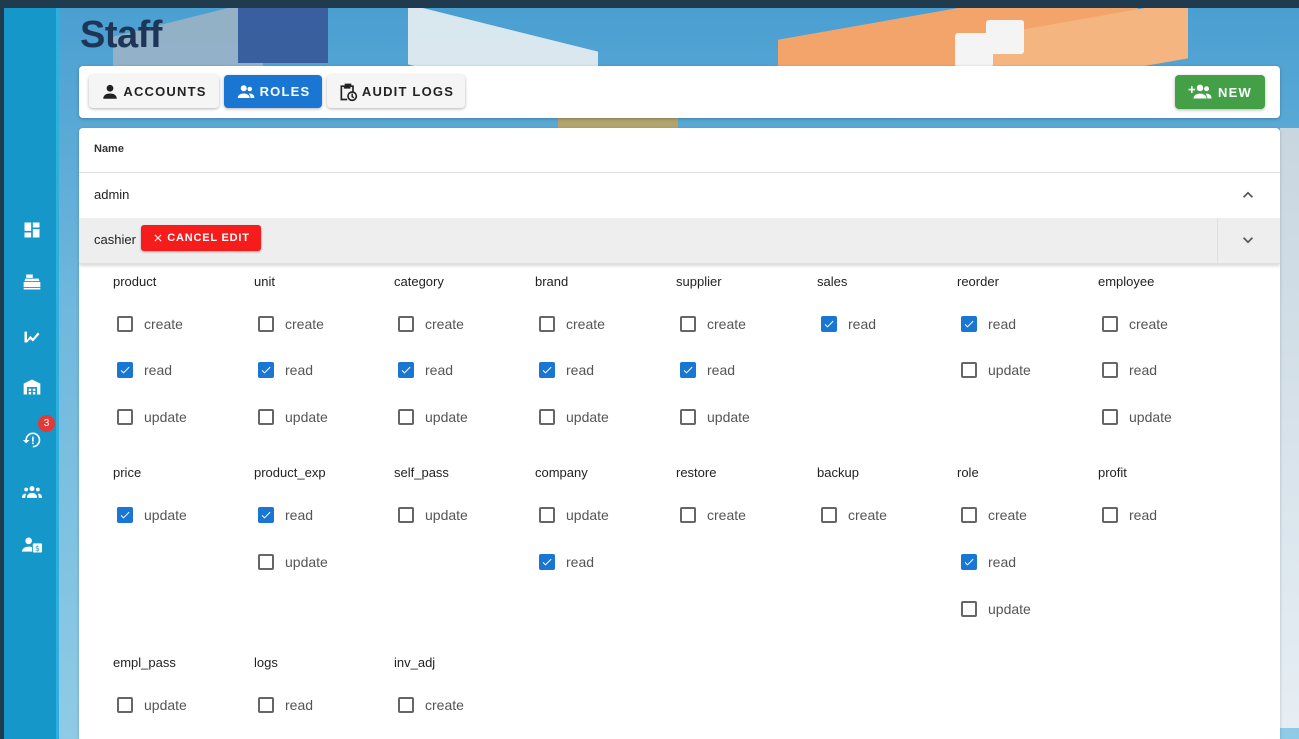 This screenshot has width=1299, height=739. I want to click on permission-checkbox-logs-read: read, so click(285, 705).